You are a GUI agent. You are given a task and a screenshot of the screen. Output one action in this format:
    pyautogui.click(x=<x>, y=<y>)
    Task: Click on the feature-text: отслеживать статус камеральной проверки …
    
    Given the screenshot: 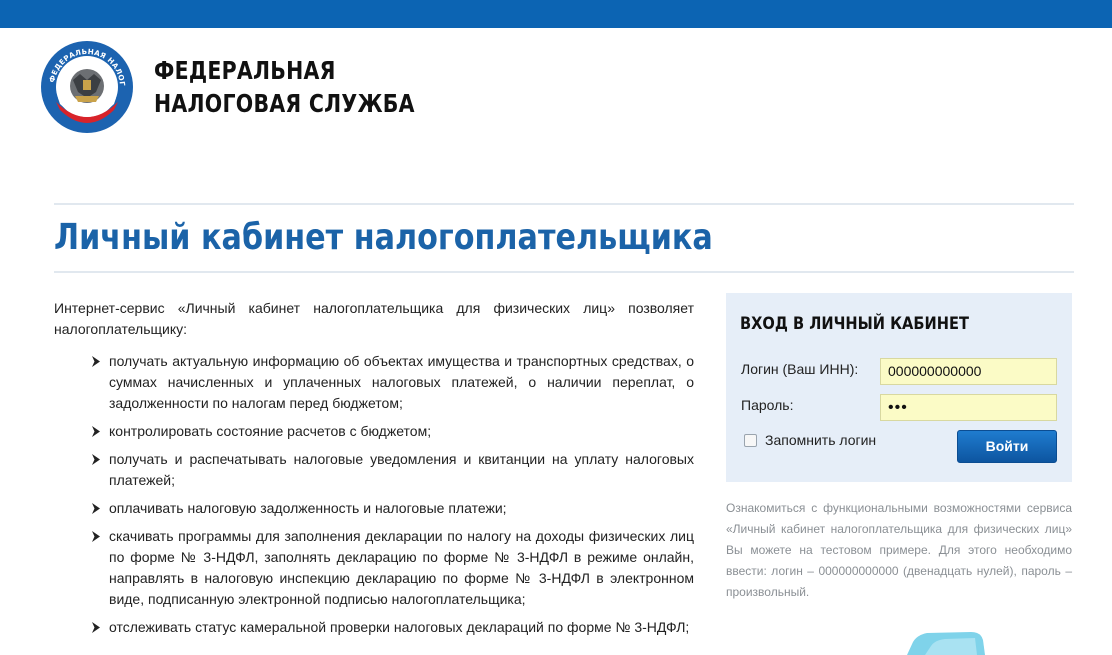 What is the action you would take?
    pyautogui.click(x=399, y=627)
    